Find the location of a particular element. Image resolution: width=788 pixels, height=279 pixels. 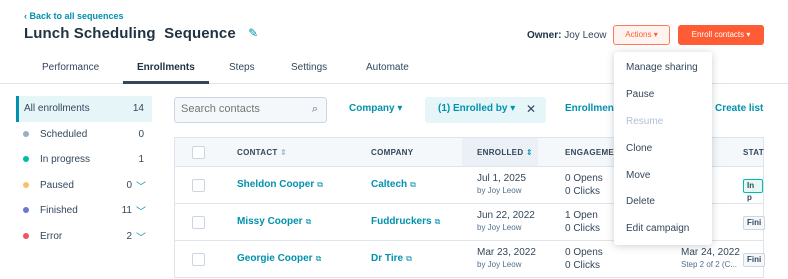

contact-link: Missy Cooper ⧉ is located at coordinates (274, 221).